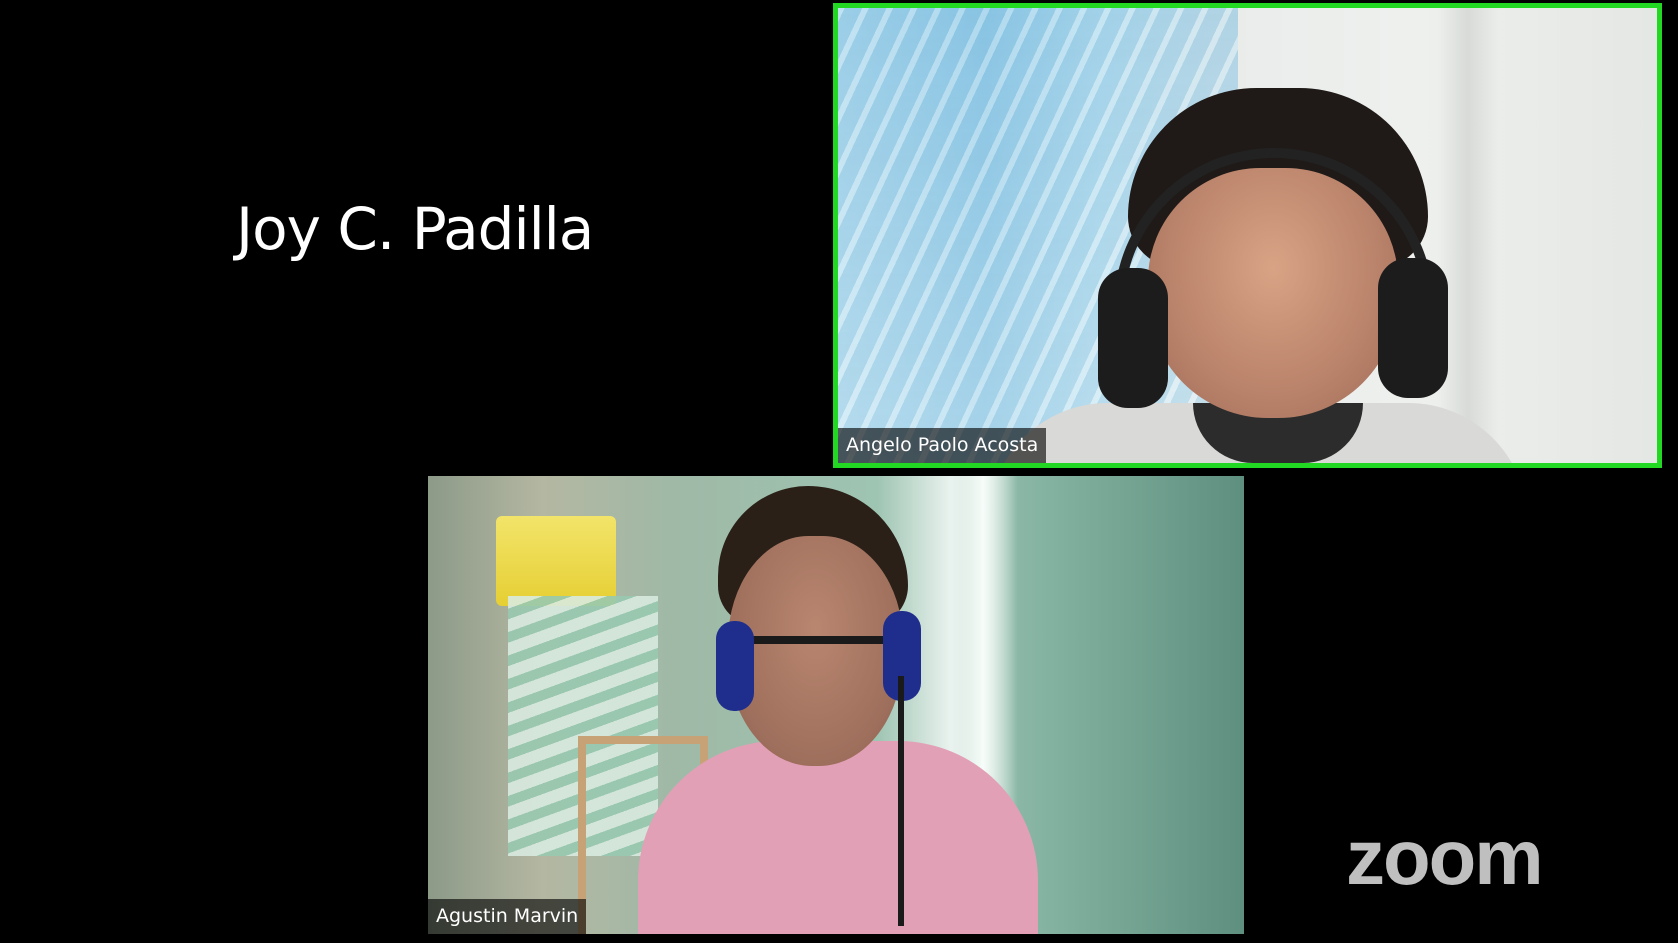  What do you see at coordinates (415, 229) in the screenshot?
I see `participant-name-display: Joy C. Padilla` at bounding box center [415, 229].